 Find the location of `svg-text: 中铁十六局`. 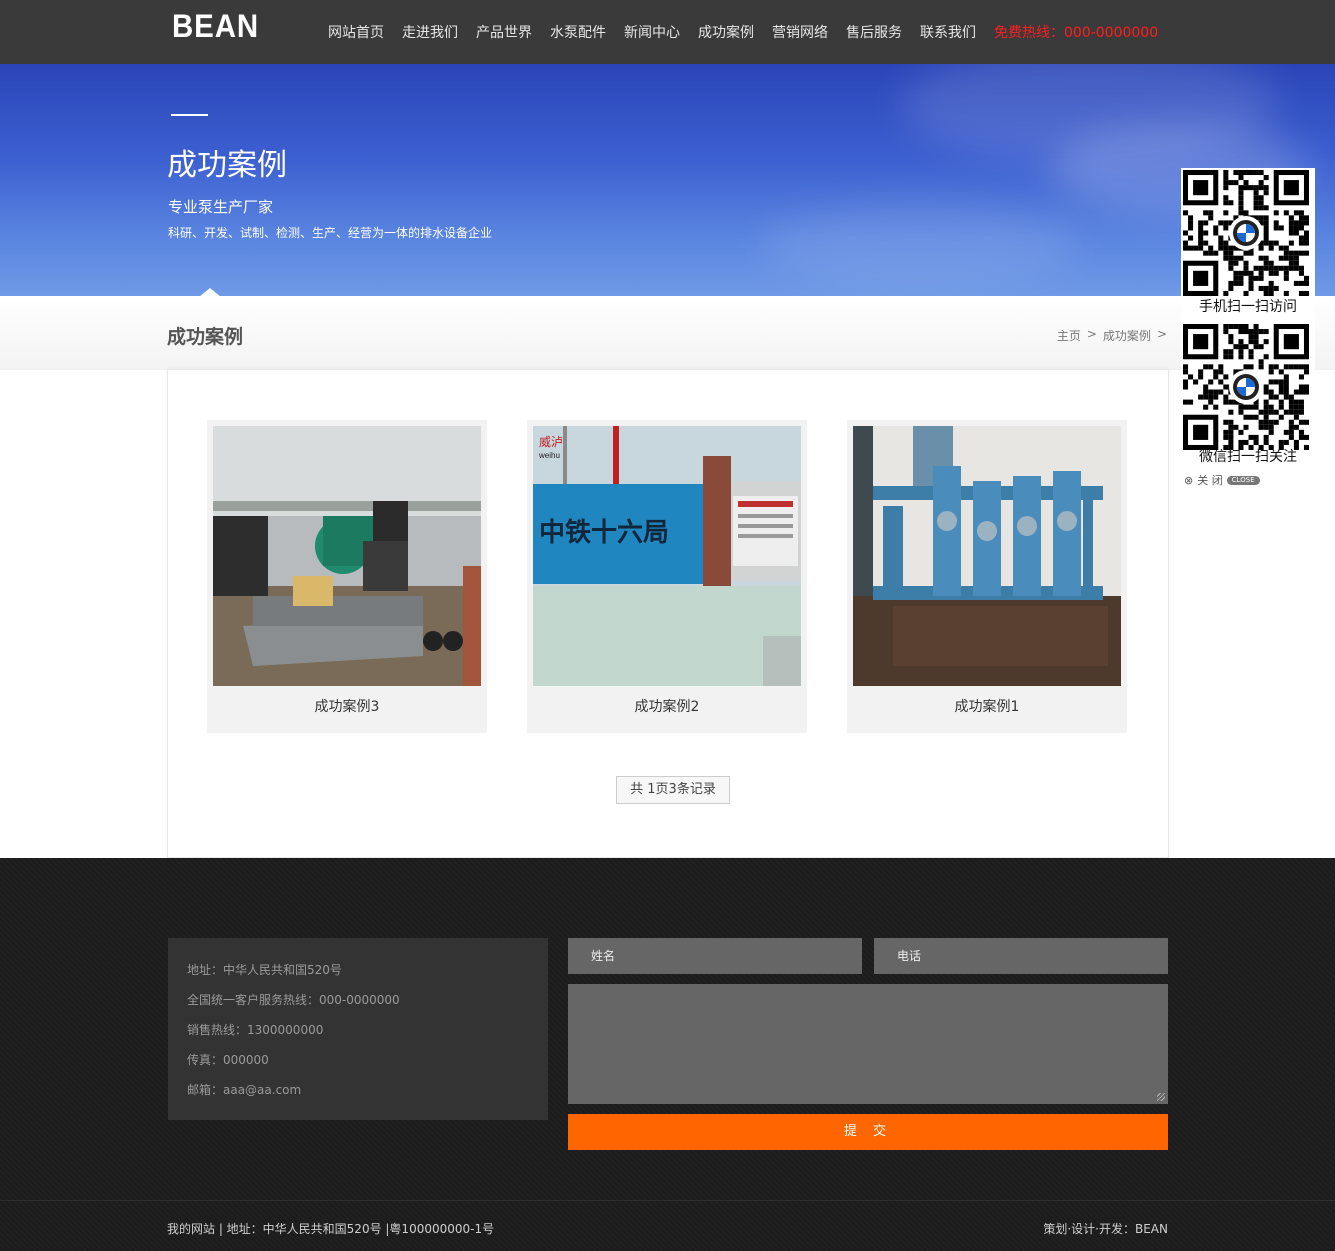

svg-text: 中铁十六局 is located at coordinates (604, 532).